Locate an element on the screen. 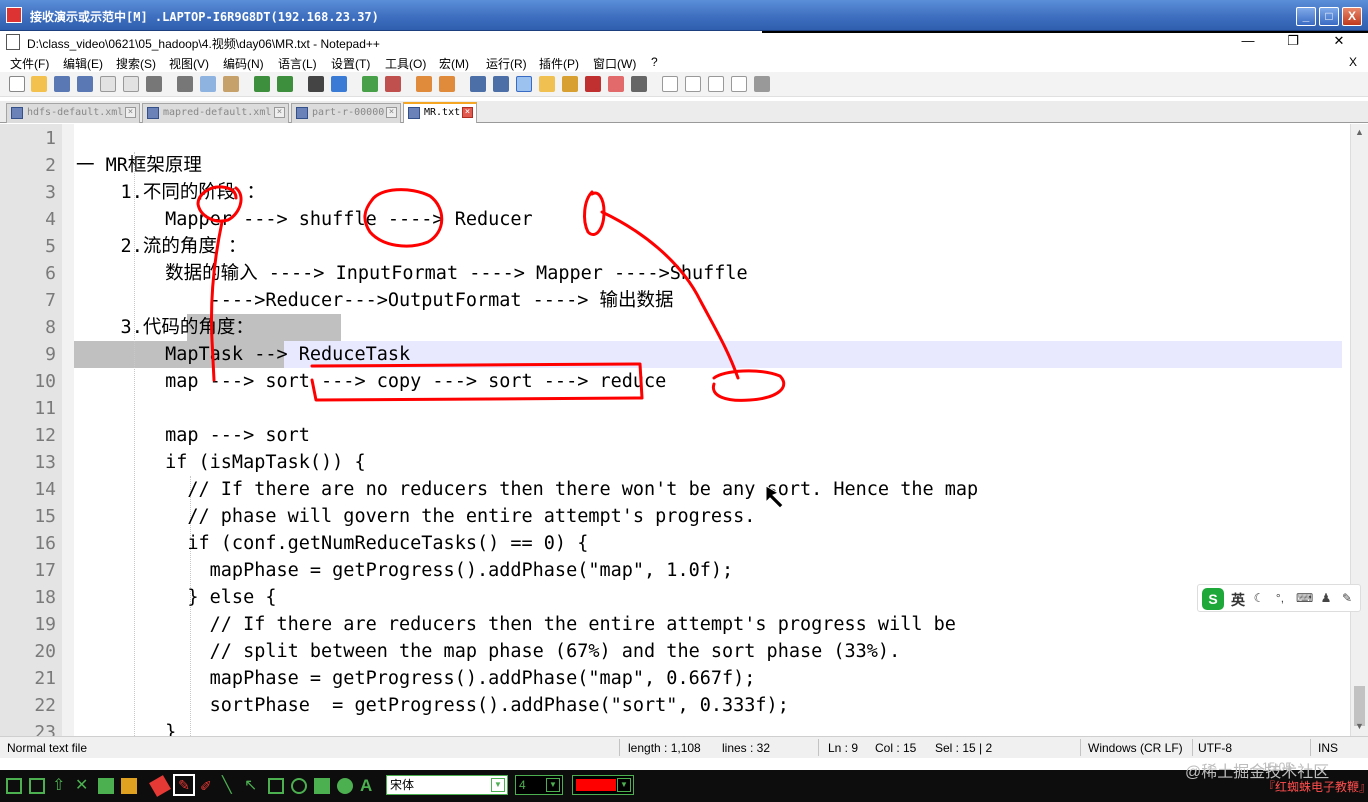  clear-icon: ✕ is located at coordinates (83, 786).